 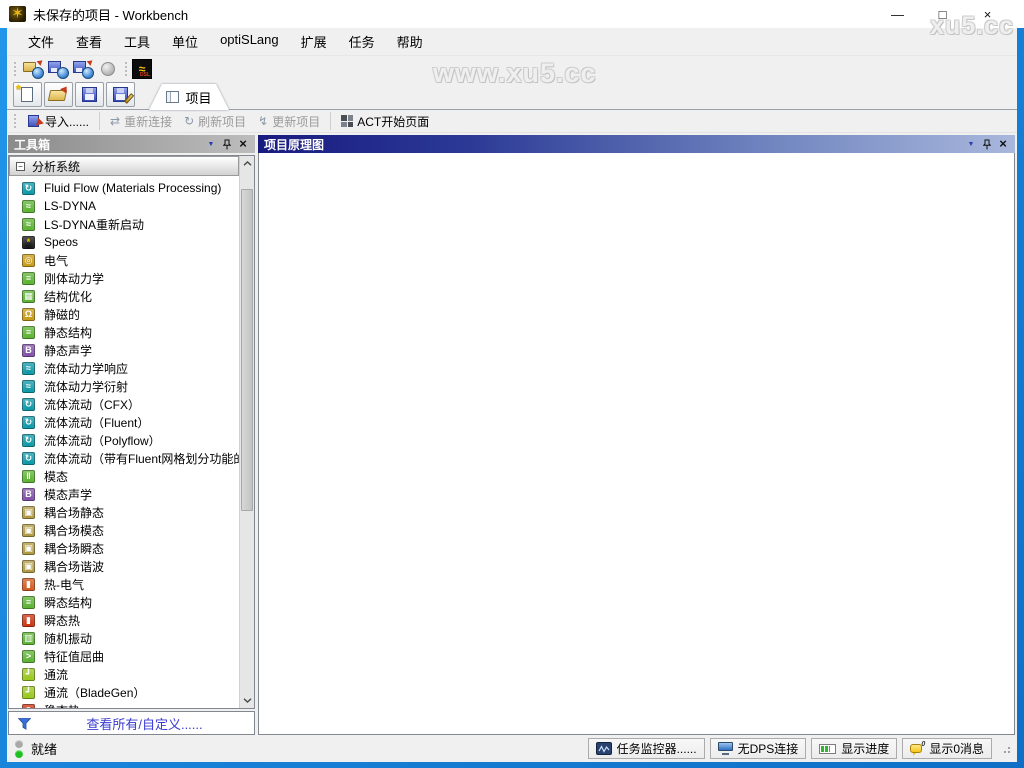 What do you see at coordinates (636, 144) in the screenshot?
I see `schematic-panel-header: 项目原理图 ▼ ×` at bounding box center [636, 144].